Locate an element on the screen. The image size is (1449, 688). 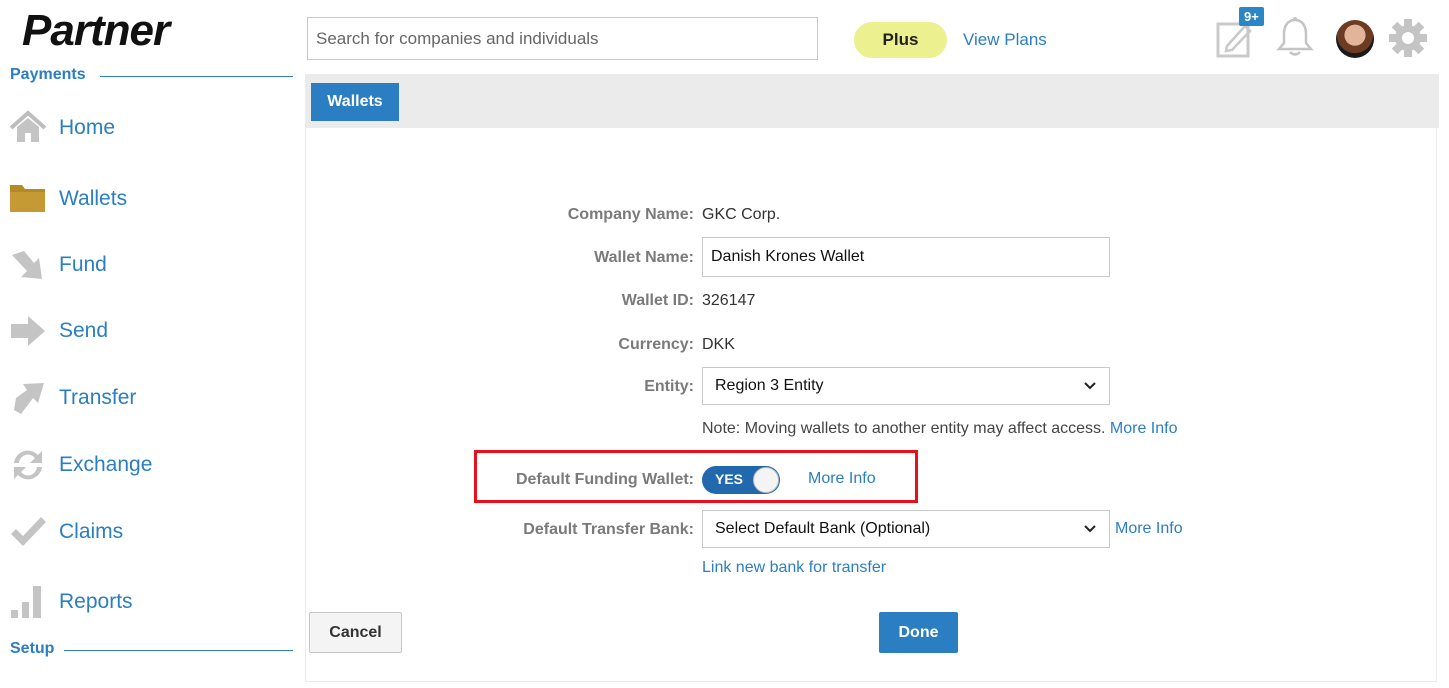
bell-icon is located at coordinates (1295, 37).